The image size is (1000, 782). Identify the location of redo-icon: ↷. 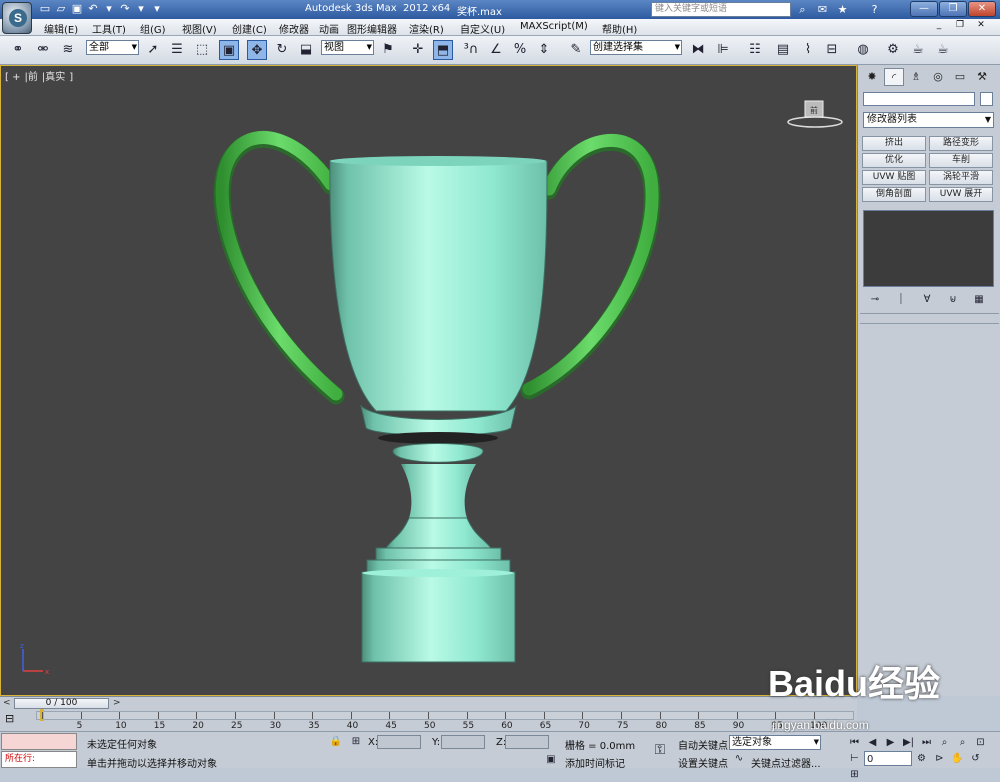
(125, 9).